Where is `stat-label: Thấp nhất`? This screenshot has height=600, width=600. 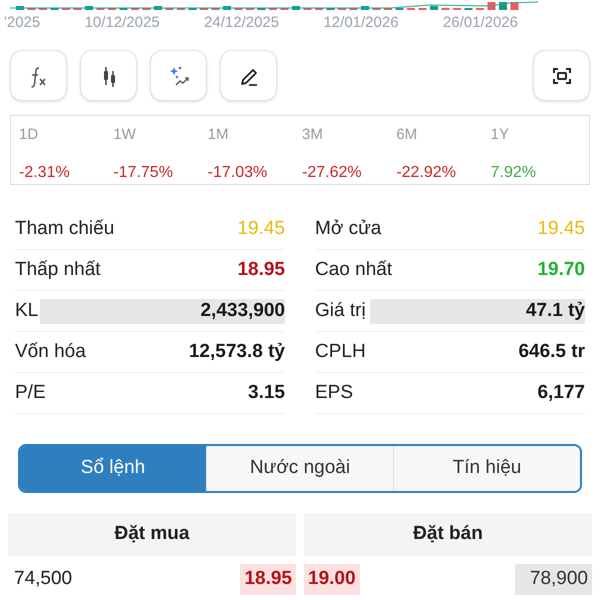
stat-label: Thấp nhất is located at coordinates (58, 270).